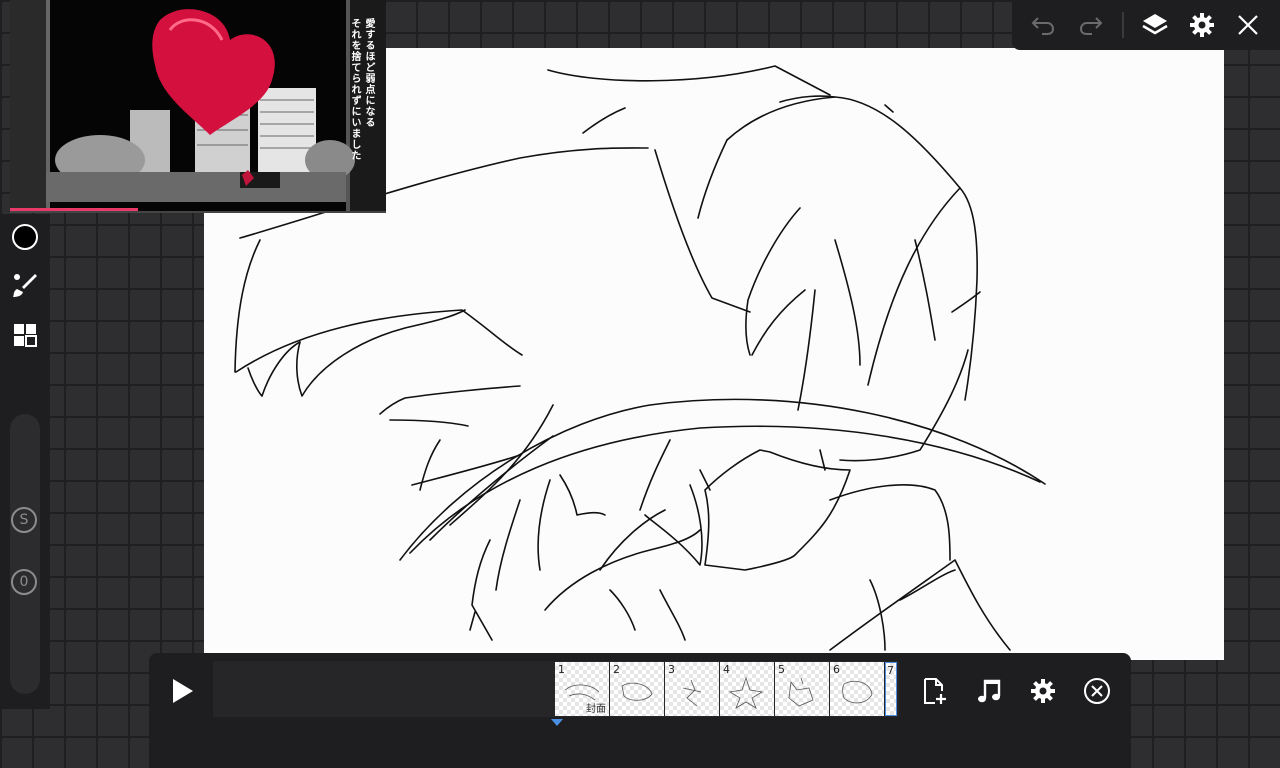  I want to click on playhead-marker, so click(557, 722).